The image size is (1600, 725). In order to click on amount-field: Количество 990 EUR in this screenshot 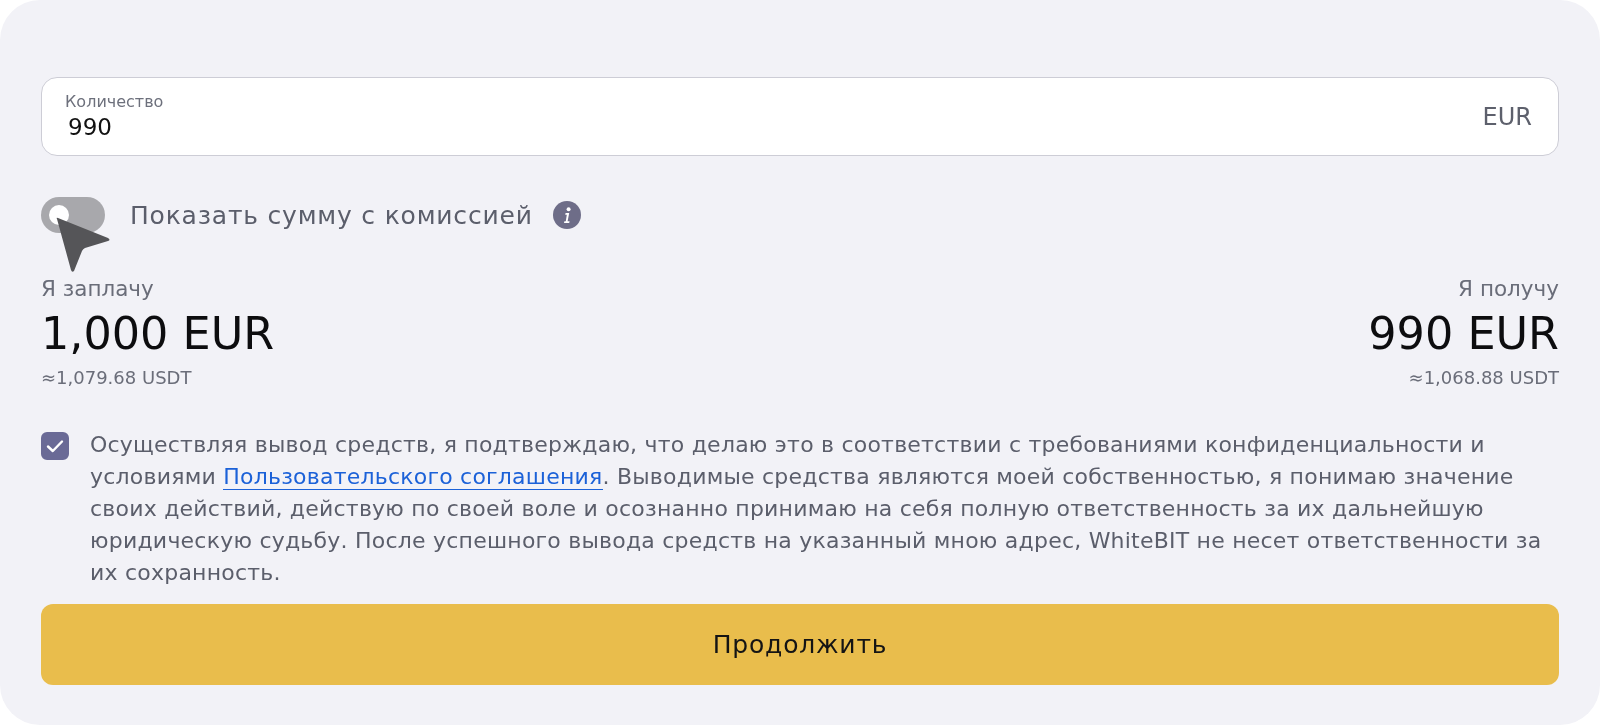, I will do `click(800, 116)`.